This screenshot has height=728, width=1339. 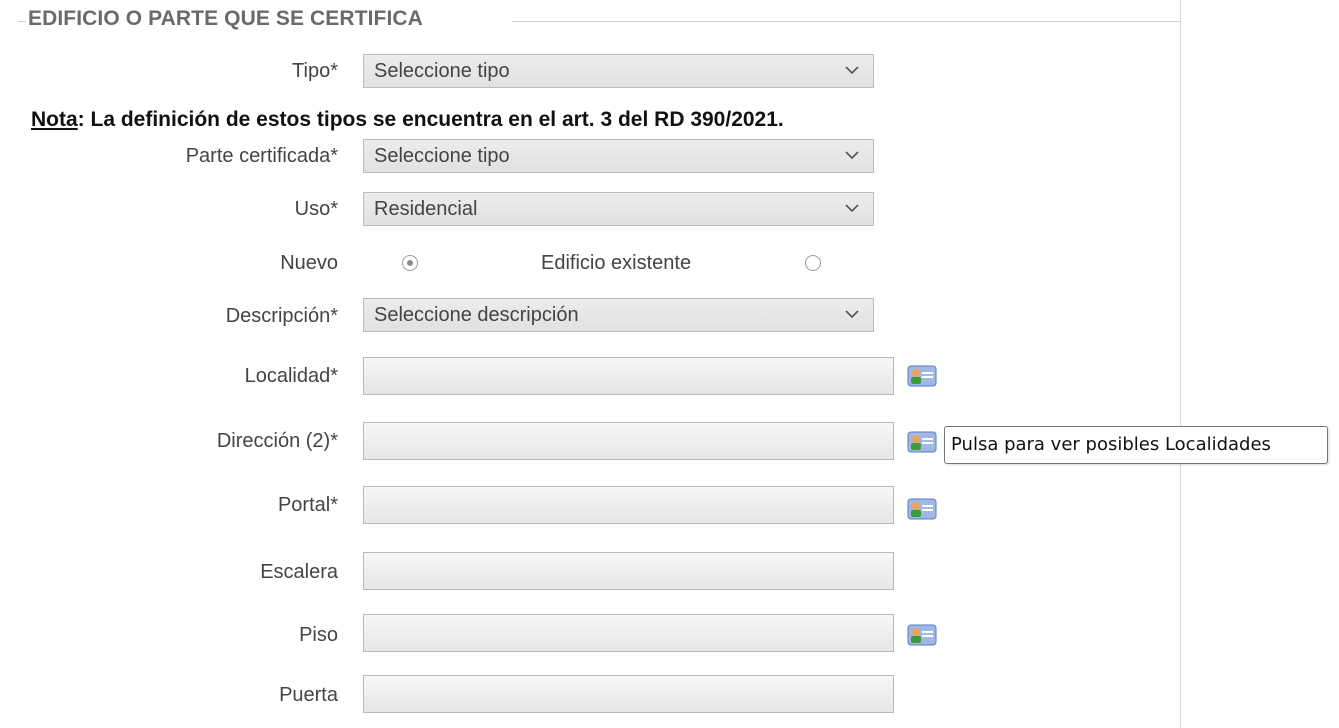 What do you see at coordinates (22, 21) in the screenshot?
I see `fieldset-border-left` at bounding box center [22, 21].